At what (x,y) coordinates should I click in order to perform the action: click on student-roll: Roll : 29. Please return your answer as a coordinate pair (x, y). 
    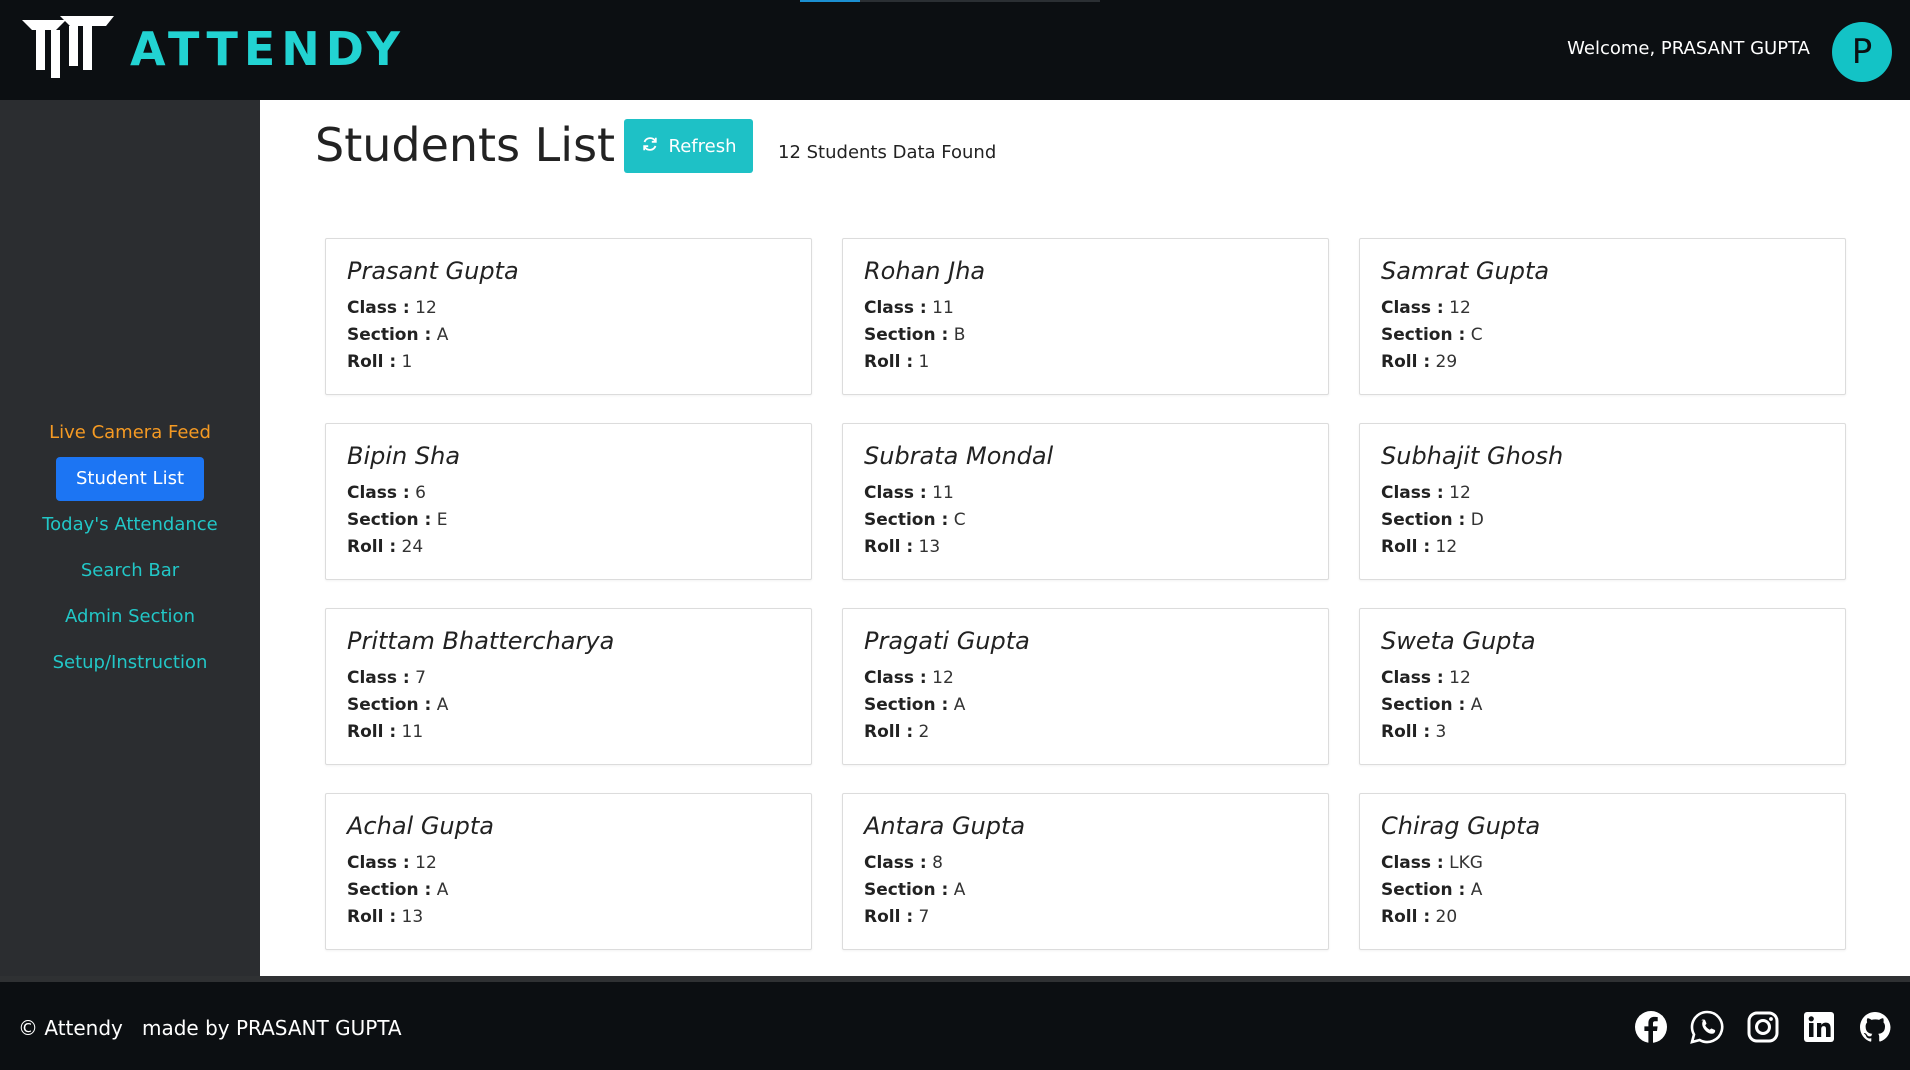
    Looking at the image, I should click on (1602, 362).